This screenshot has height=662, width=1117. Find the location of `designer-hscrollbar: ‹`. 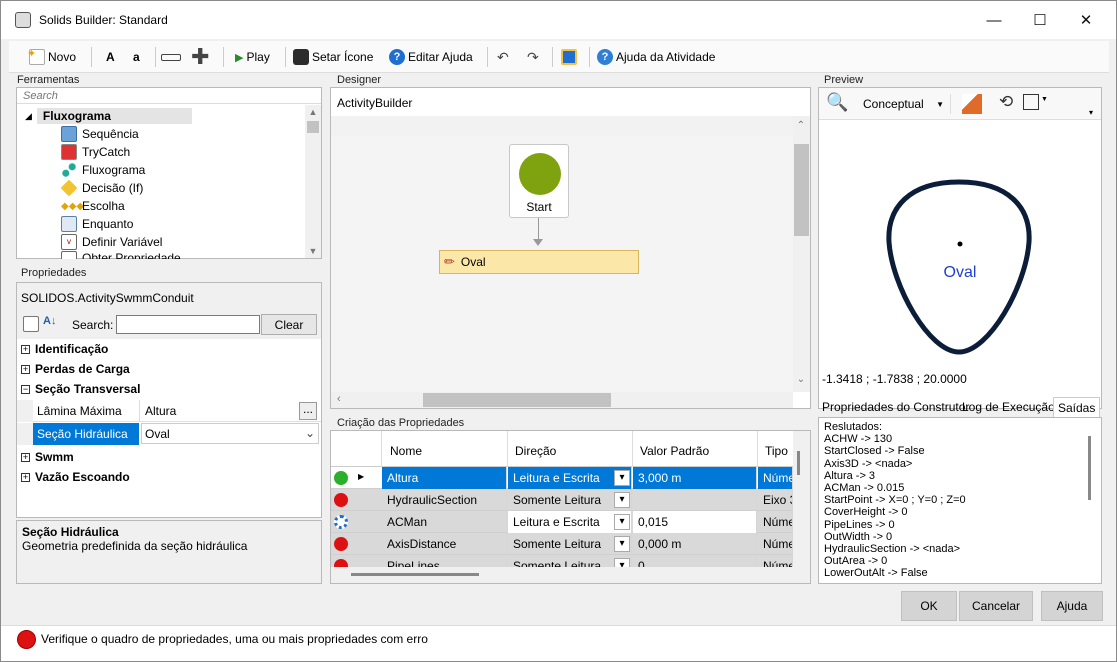

designer-hscrollbar: ‹ is located at coordinates (562, 400).